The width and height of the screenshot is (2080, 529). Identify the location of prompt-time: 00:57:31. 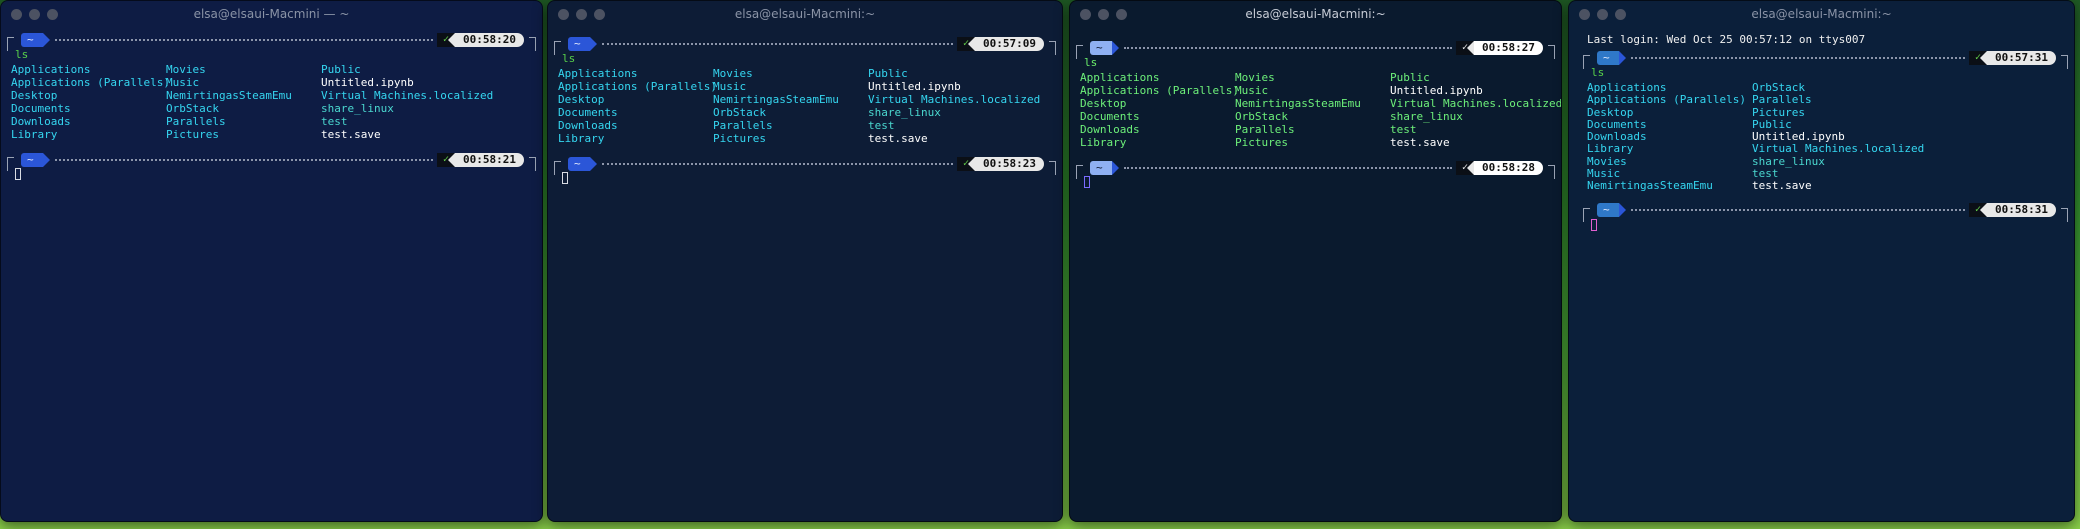
(2018, 57).